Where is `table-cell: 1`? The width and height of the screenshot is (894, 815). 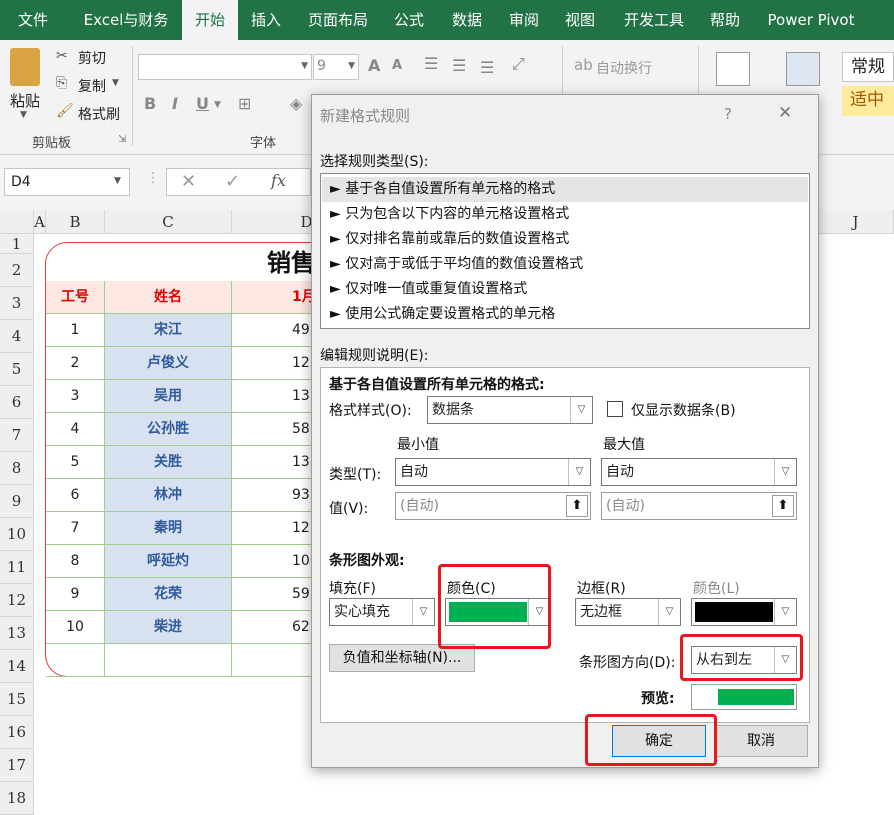
table-cell: 1 is located at coordinates (75, 330).